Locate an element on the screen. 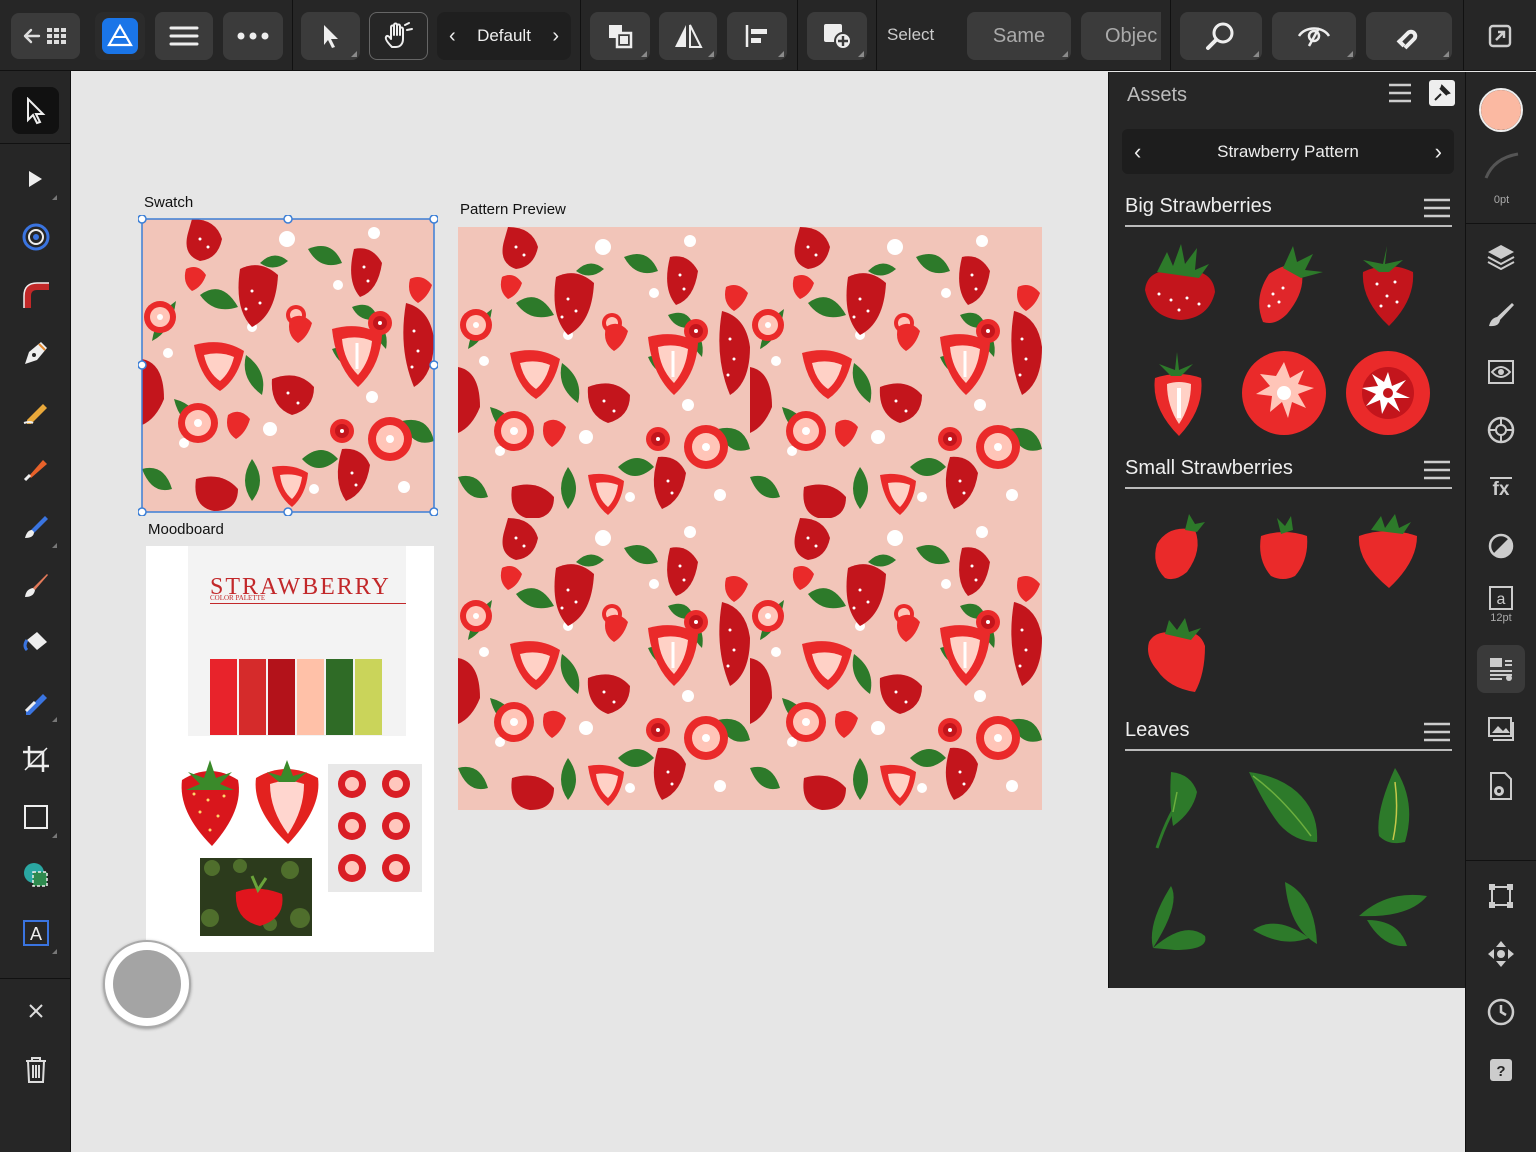  arrange-button is located at coordinates (620, 36).